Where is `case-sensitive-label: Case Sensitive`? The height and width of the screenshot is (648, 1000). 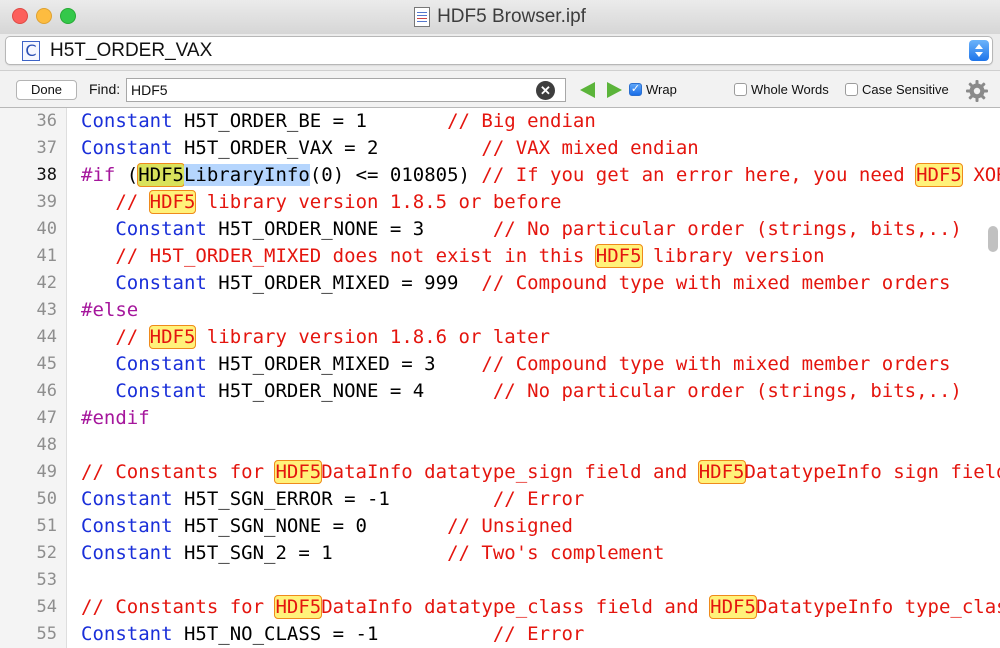 case-sensitive-label: Case Sensitive is located at coordinates (905, 89).